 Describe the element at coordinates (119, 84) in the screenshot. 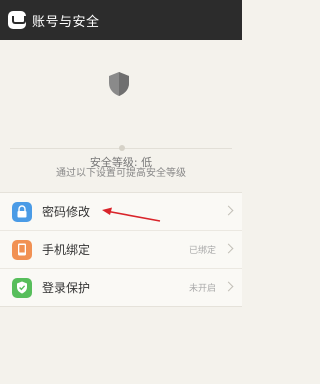

I see `shield-icon` at that location.